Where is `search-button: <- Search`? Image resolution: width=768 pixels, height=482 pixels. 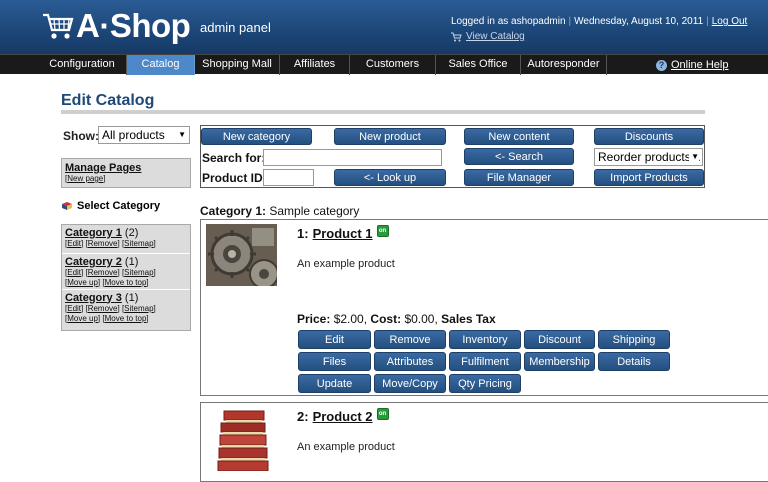 search-button: <- Search is located at coordinates (519, 156).